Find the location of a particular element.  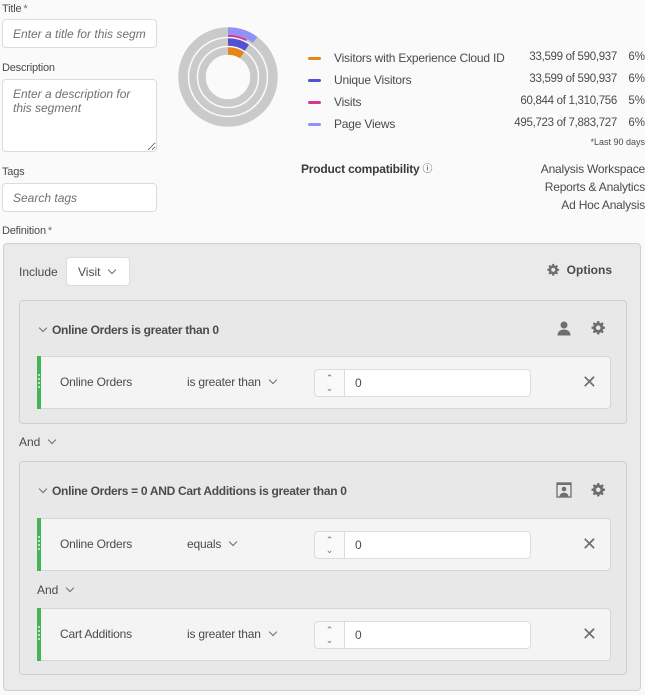

definition-label: Definition * is located at coordinates (27, 231).